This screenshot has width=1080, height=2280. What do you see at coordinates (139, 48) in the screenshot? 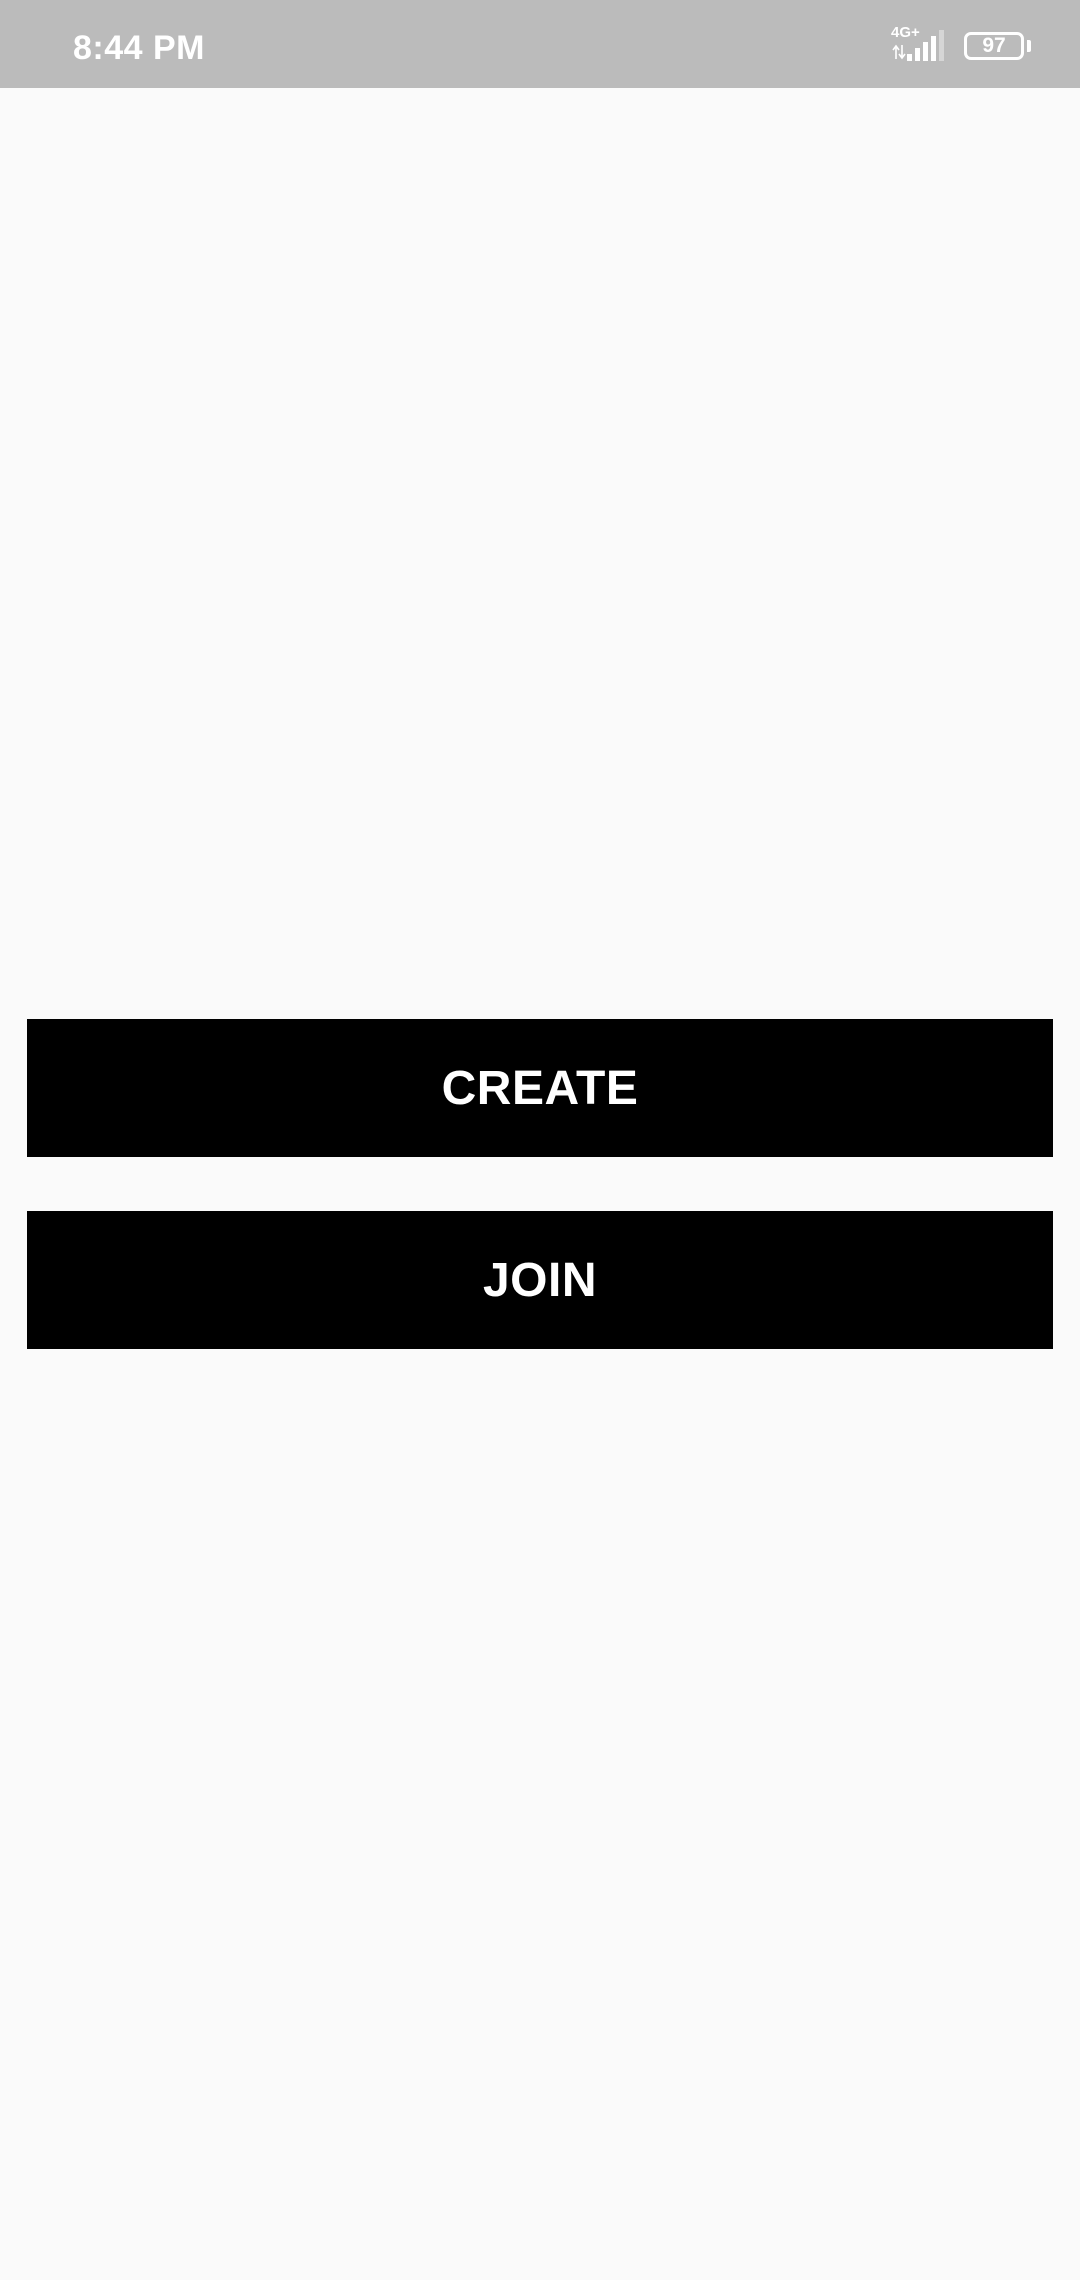
I see `status-time: 8:44 PM` at bounding box center [139, 48].